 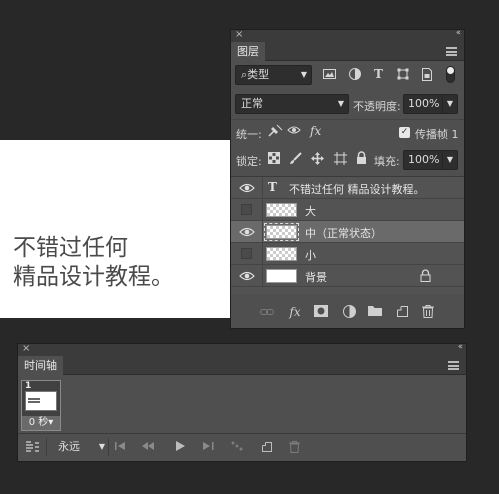 What do you see at coordinates (51, 422) in the screenshot?
I see `chevron-down-icon: ▾` at bounding box center [51, 422].